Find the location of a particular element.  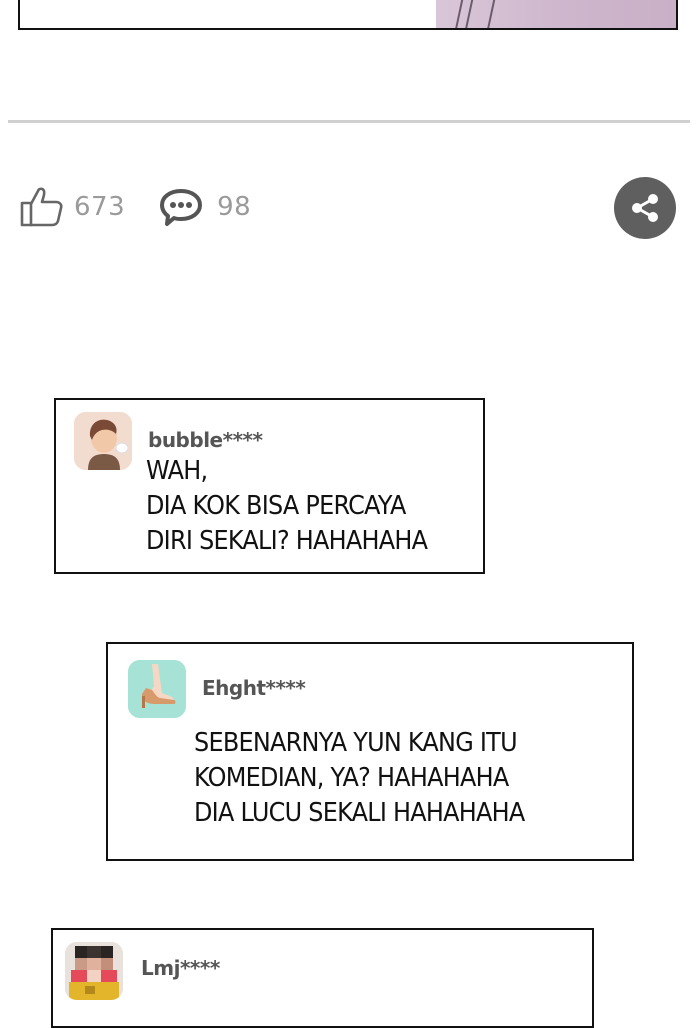

like-stat: 673 is located at coordinates (71, 207).